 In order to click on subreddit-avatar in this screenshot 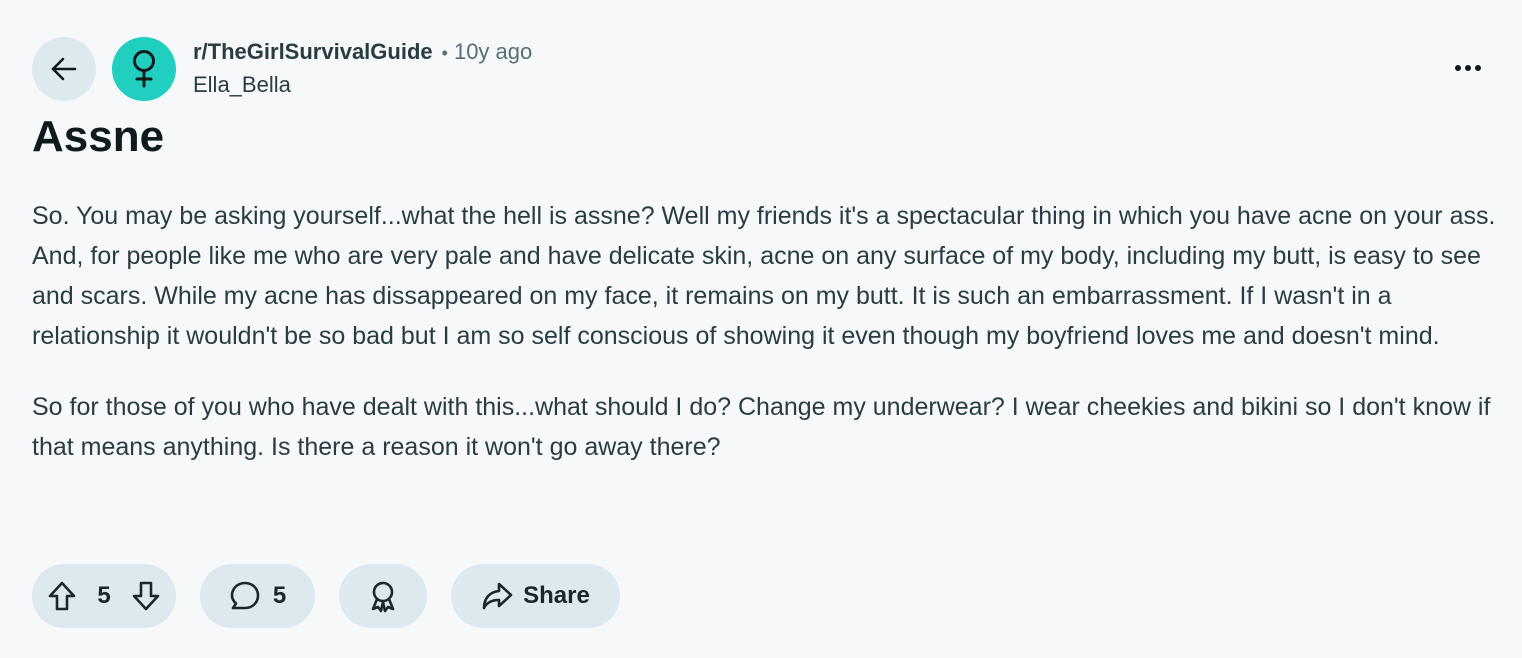, I will do `click(144, 69)`.